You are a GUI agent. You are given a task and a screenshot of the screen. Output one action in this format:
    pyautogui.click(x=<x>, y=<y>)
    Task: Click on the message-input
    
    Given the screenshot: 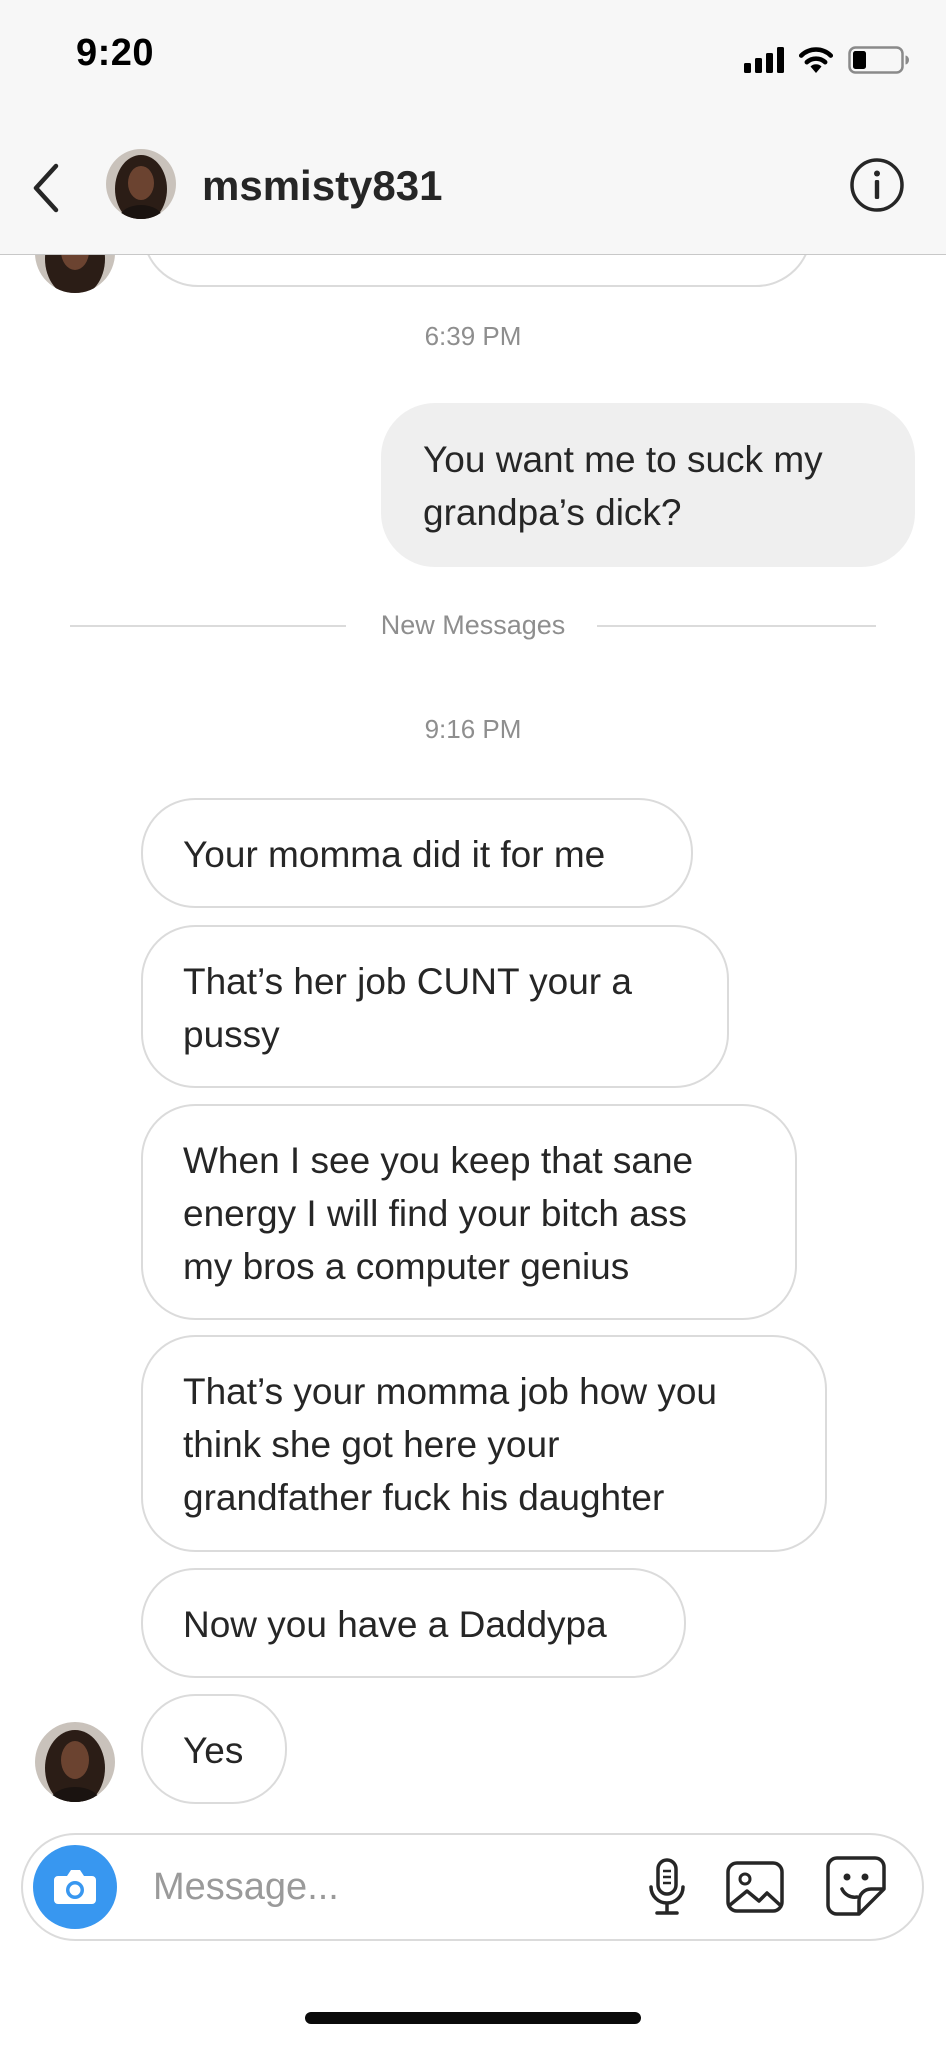 What is the action you would take?
    pyautogui.click(x=388, y=1887)
    